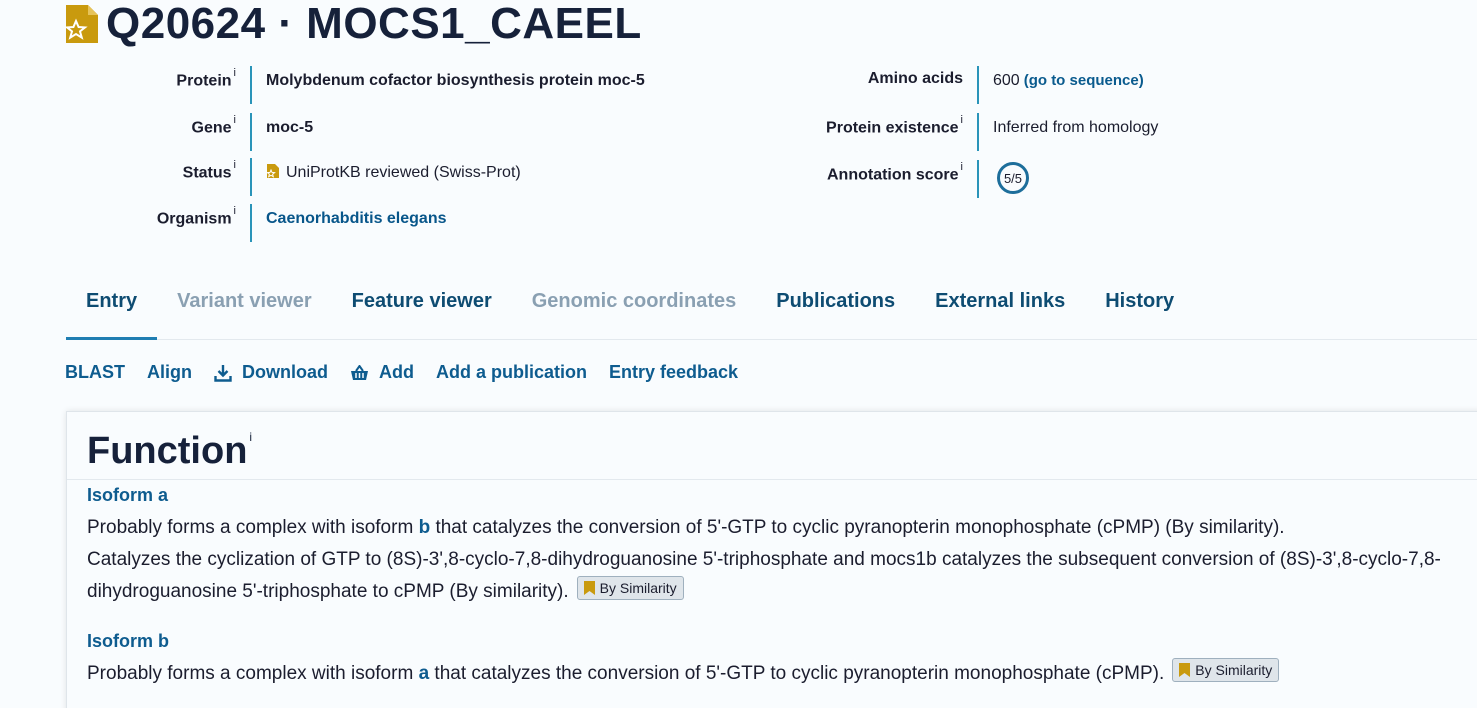  Describe the element at coordinates (170, 451) in the screenshot. I see `function-title: Function i` at that location.